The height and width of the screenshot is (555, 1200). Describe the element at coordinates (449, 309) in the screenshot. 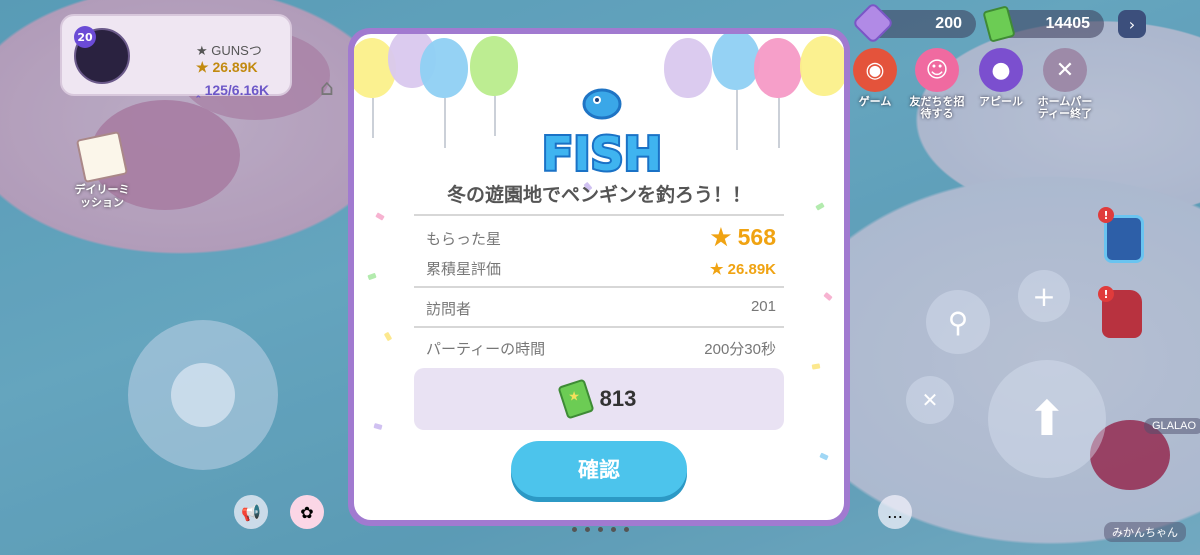

I see `visitors-label: 訪問者` at that location.